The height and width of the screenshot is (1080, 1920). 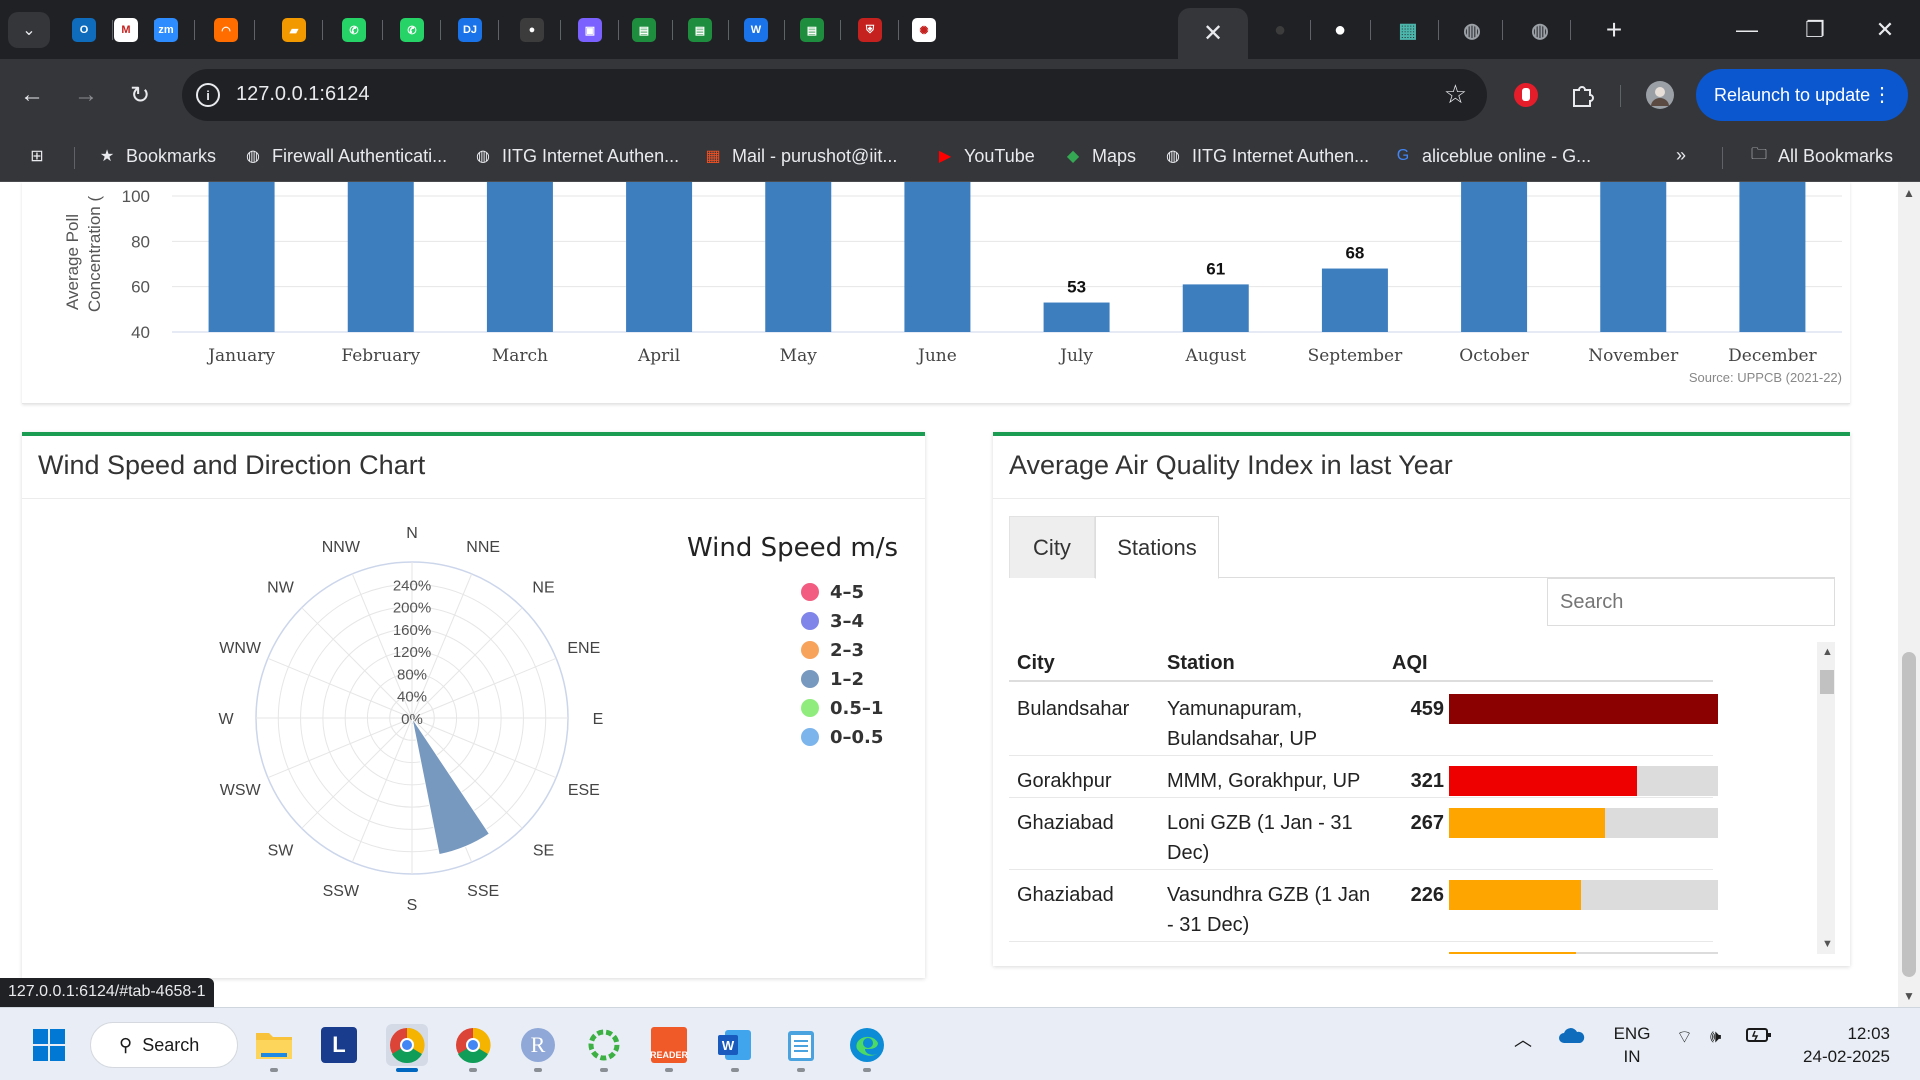 I want to click on language-indicator: ENG IN, so click(x=1632, y=1045).